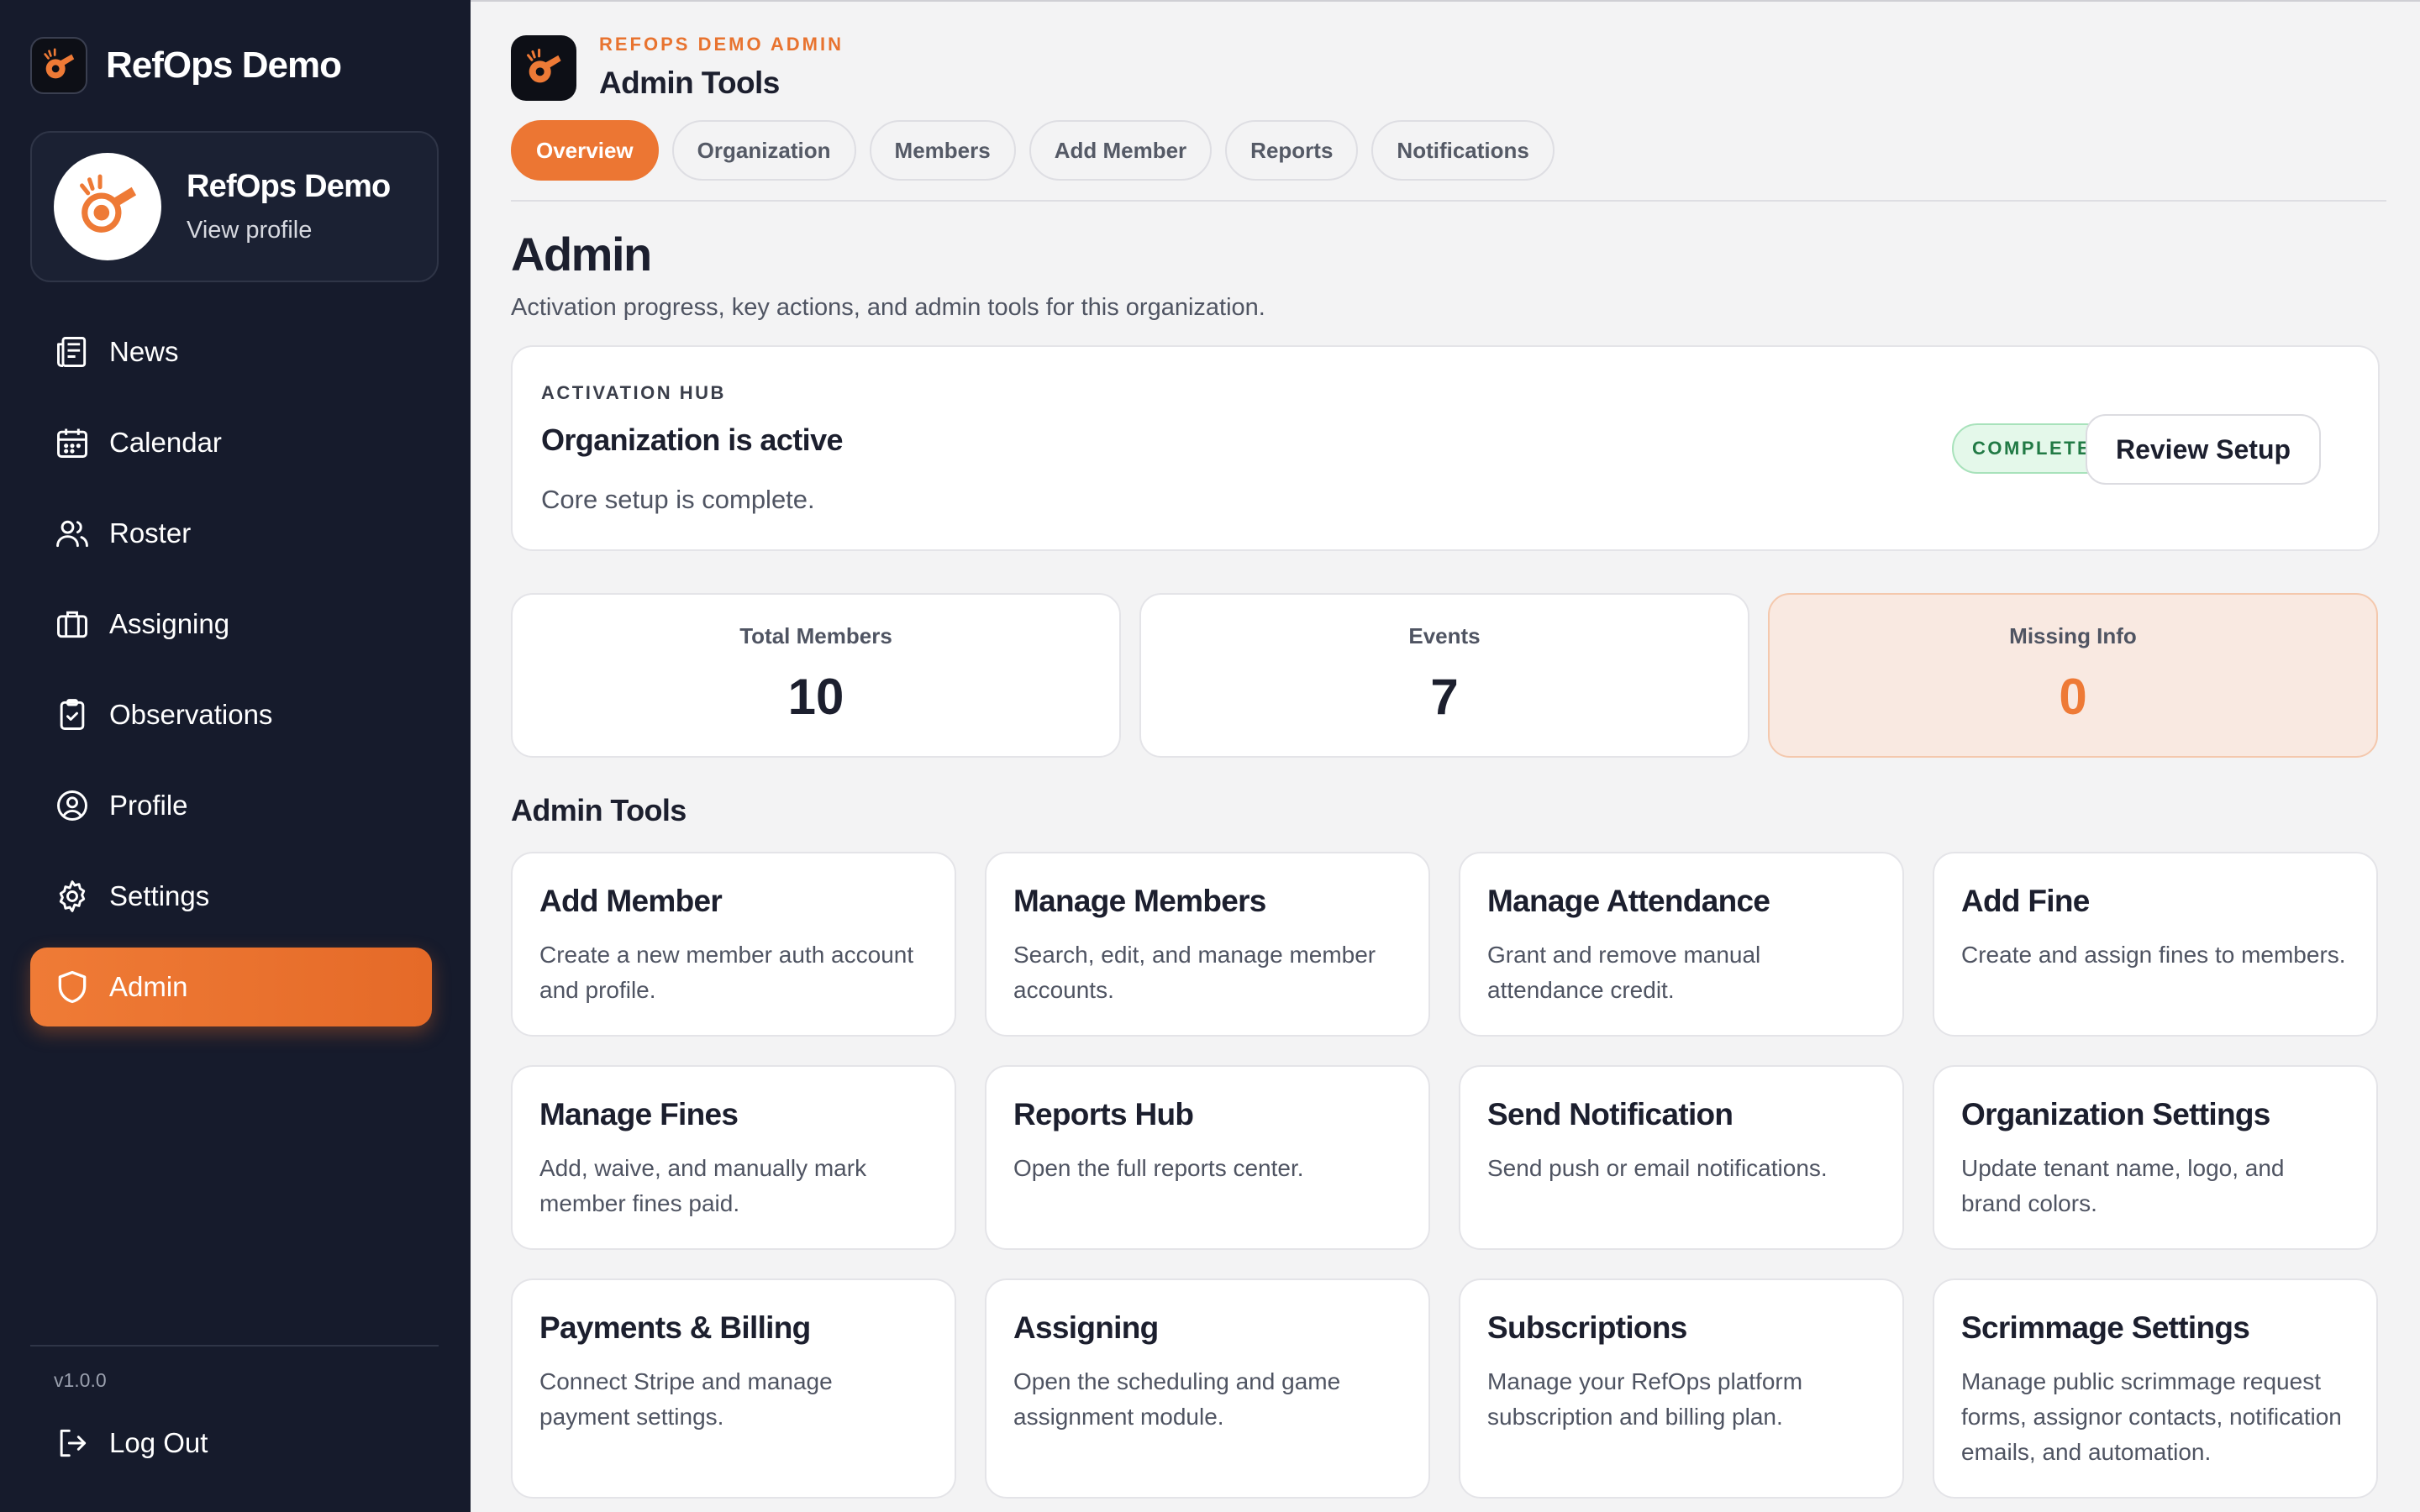 This screenshot has width=2420, height=1512. What do you see at coordinates (2026, 901) in the screenshot?
I see `tool-title: Add Fine` at bounding box center [2026, 901].